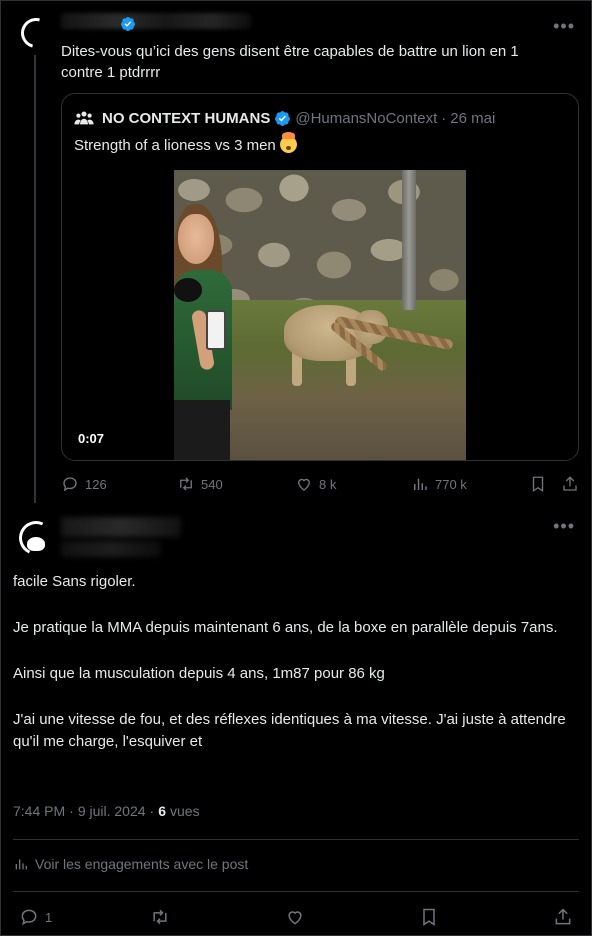  I want to click on woman-shorts, so click(202, 430).